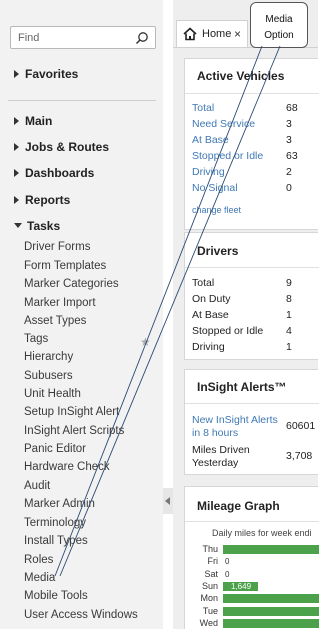  Describe the element at coordinates (71, 412) in the screenshot. I see `menu-item-setup-insight-alert: Setup InSight Alert` at that location.